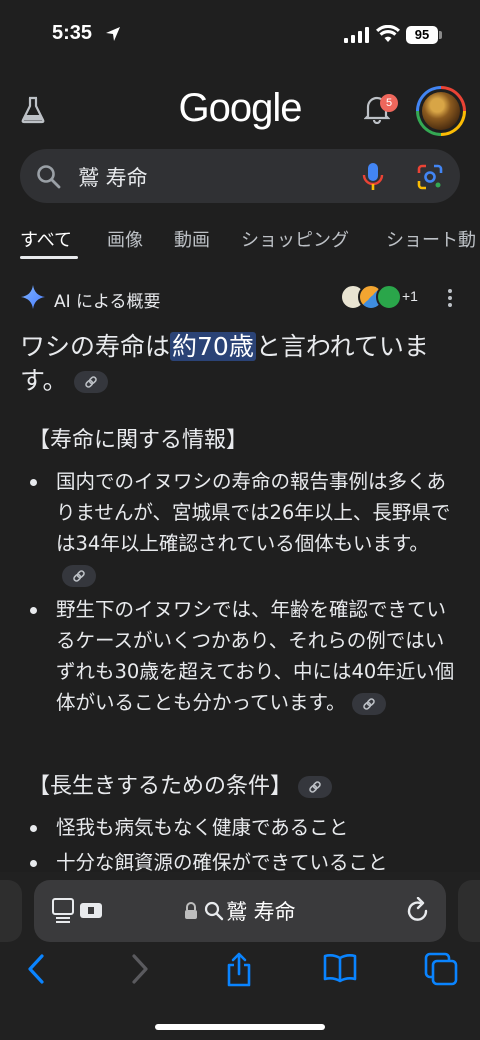 The image size is (480, 1040). I want to click on page-menu-icon, so click(79, 911).